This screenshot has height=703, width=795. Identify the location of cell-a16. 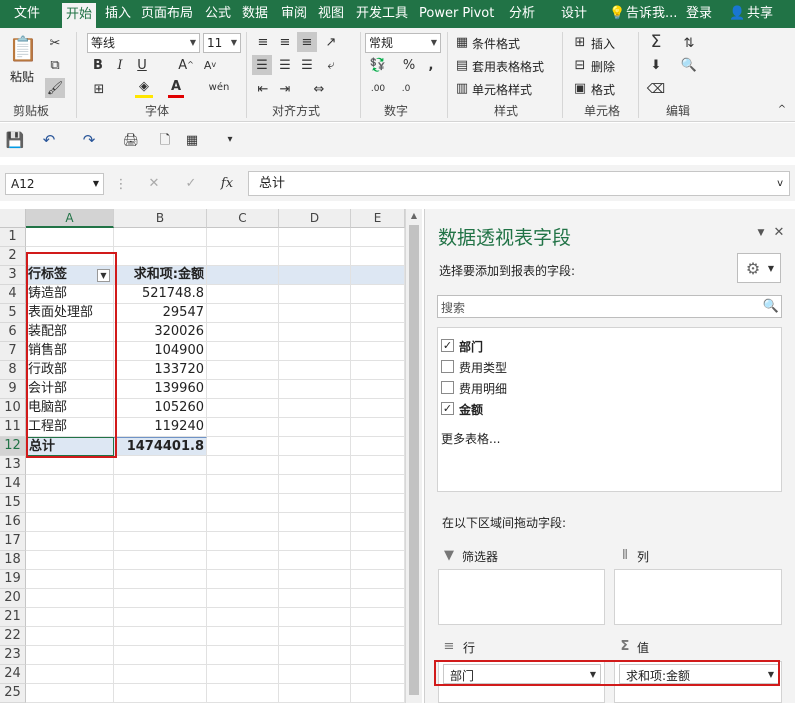
(70, 522).